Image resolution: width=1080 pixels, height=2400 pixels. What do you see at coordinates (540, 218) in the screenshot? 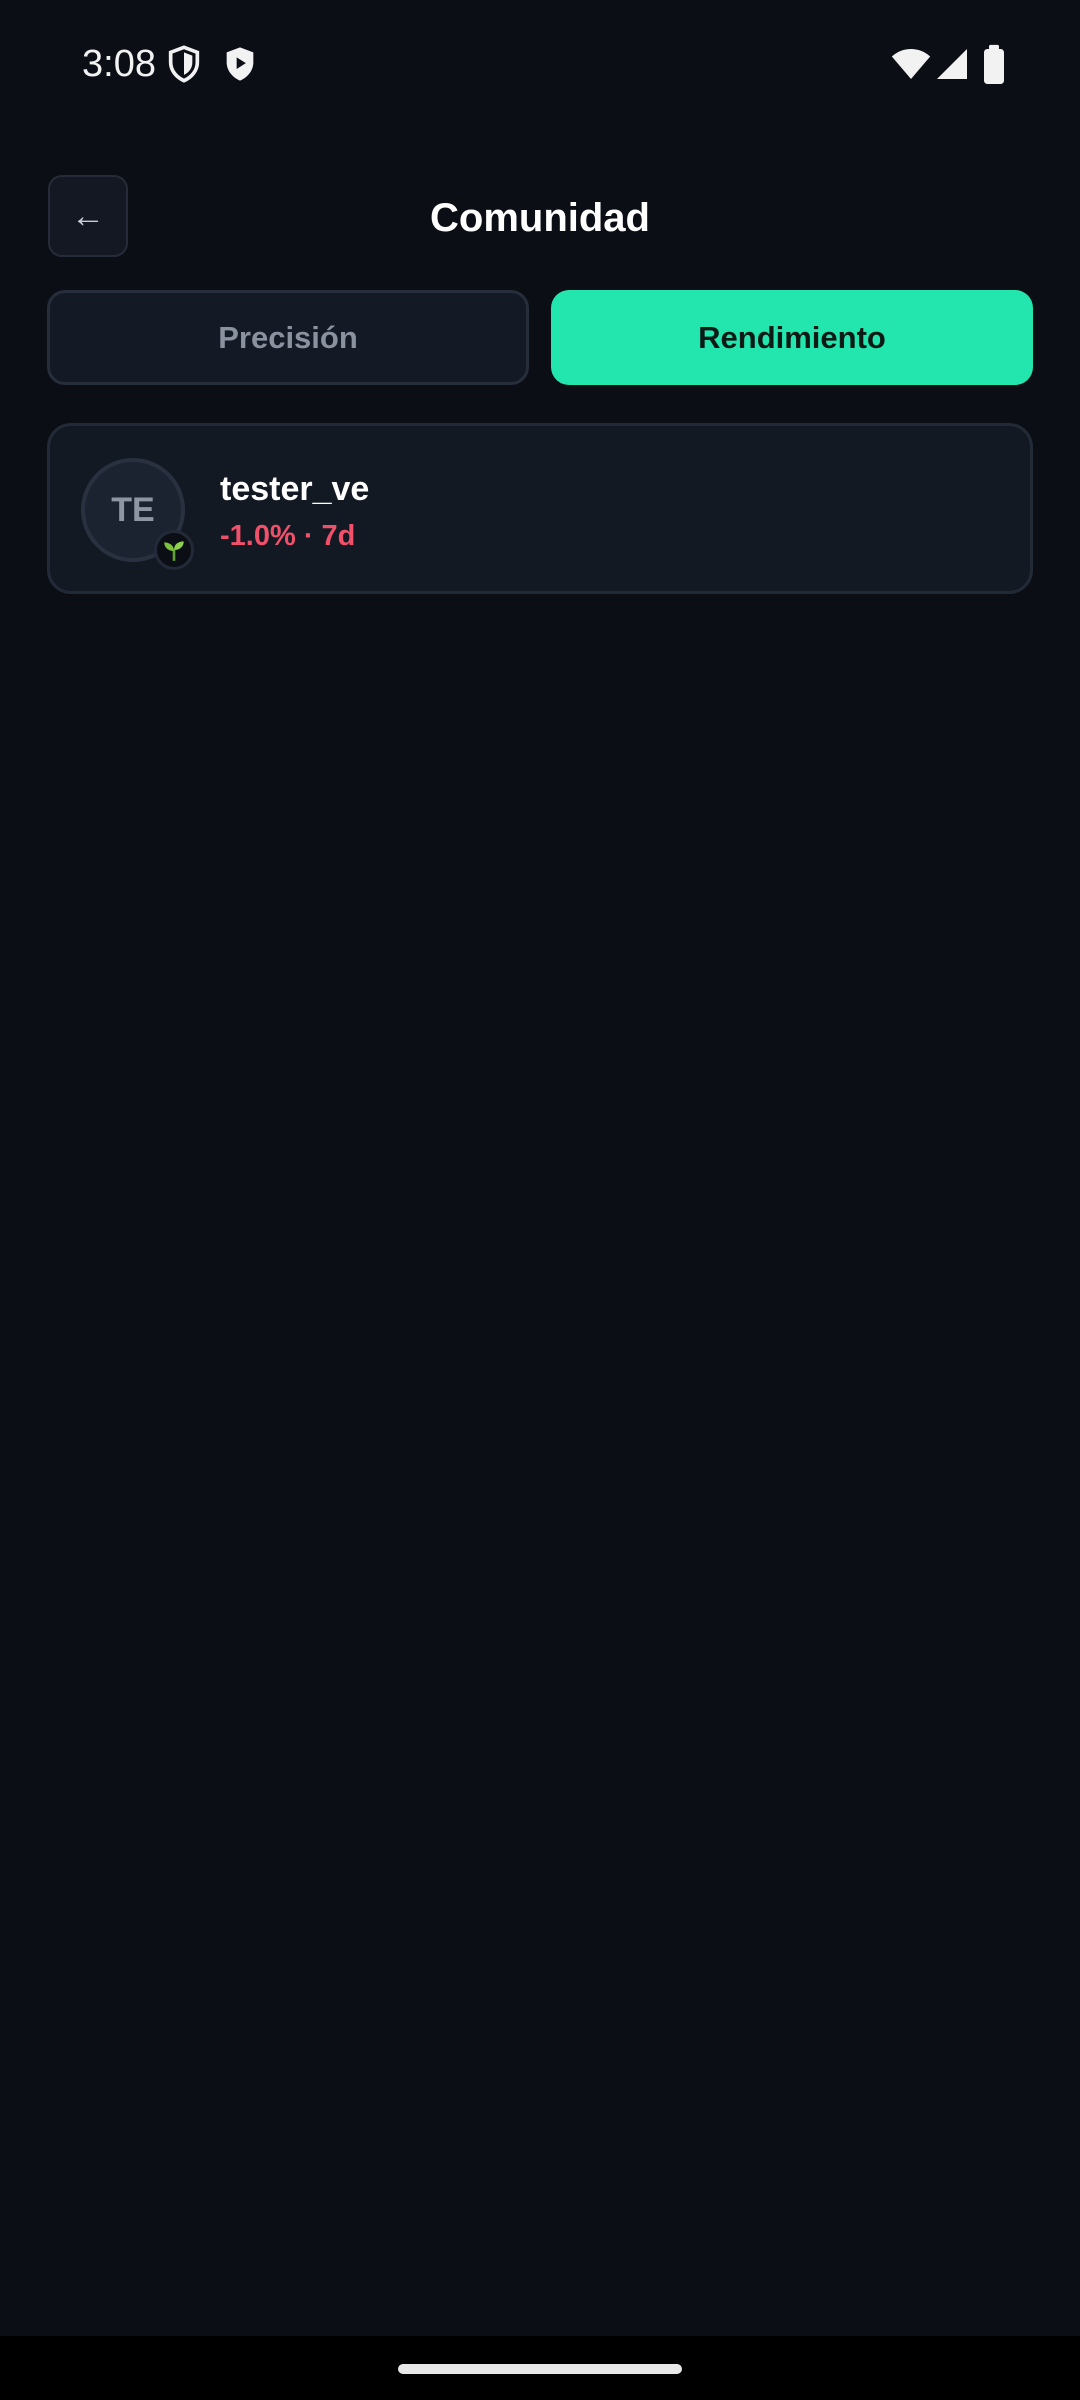
I see `page-title: Comunidad` at bounding box center [540, 218].